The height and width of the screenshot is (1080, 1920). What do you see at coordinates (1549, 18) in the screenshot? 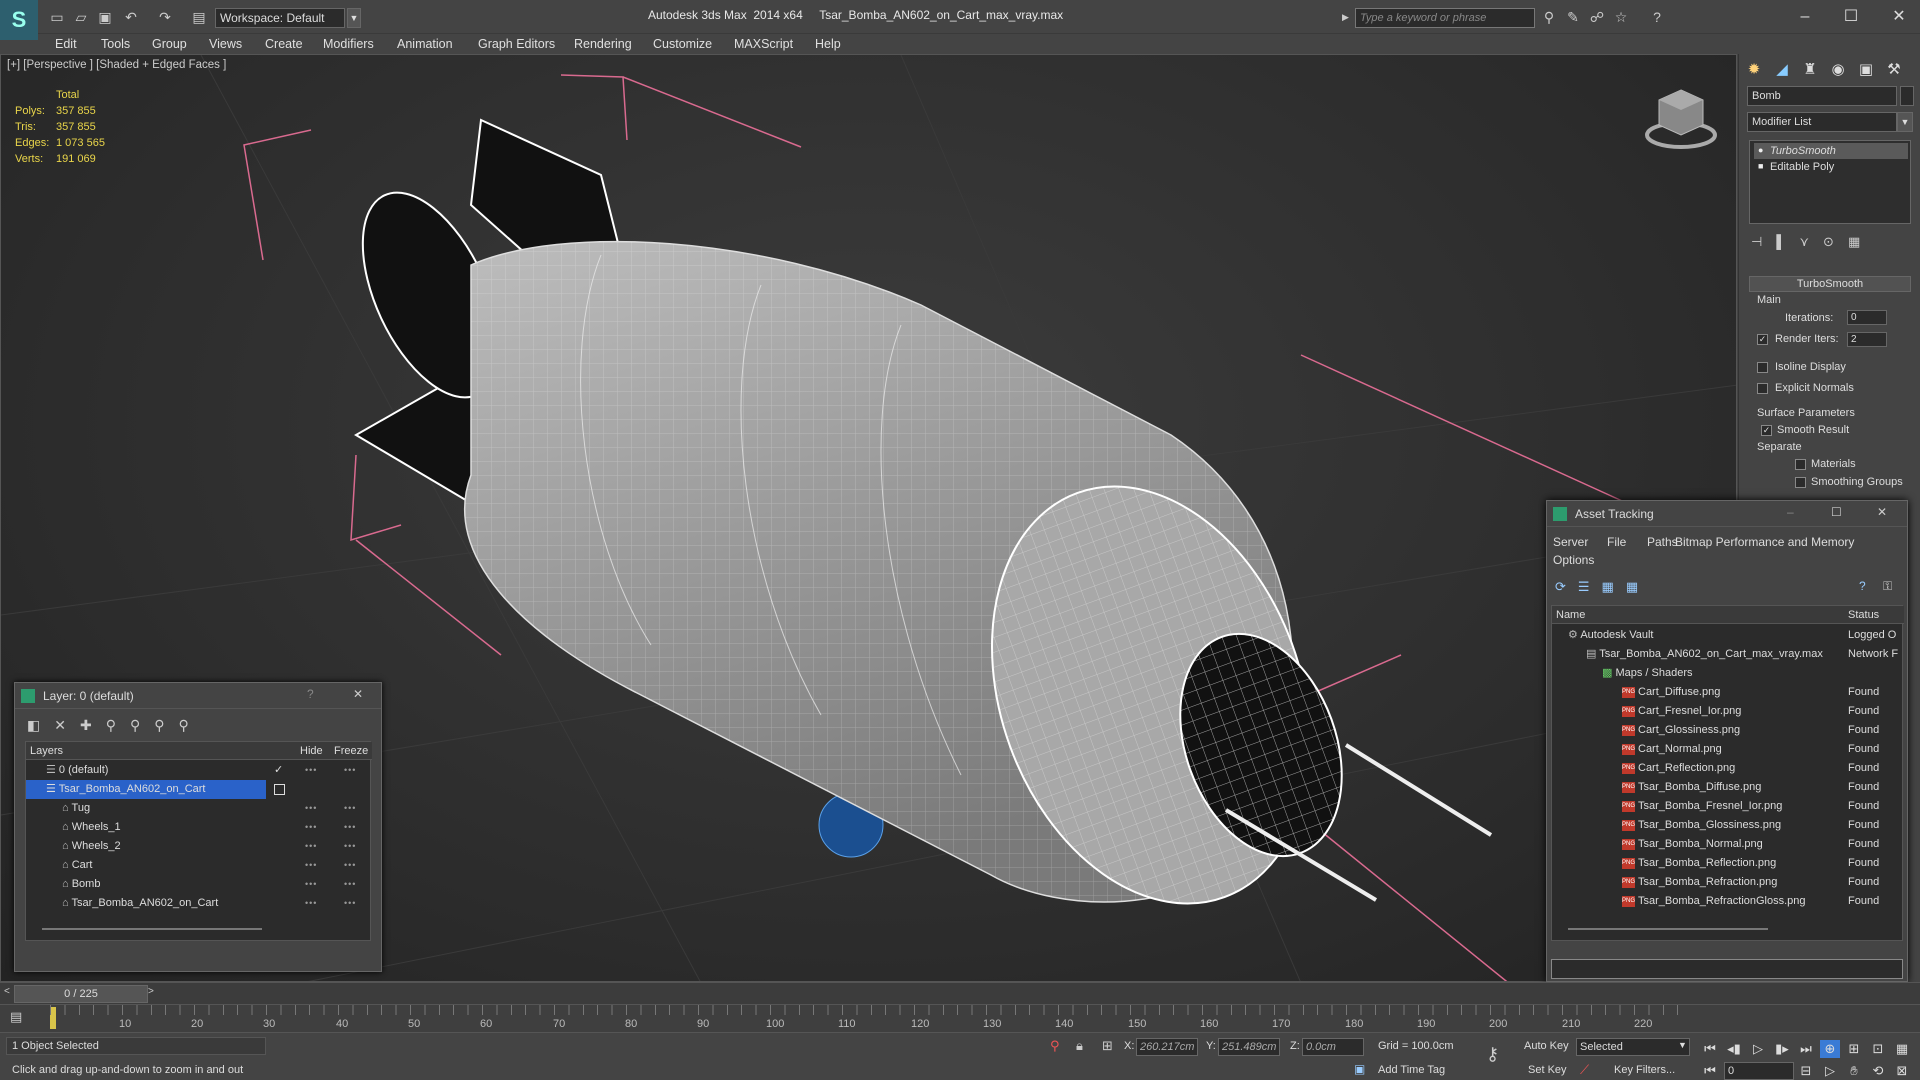
I see `binoculars-icon: ⚲` at bounding box center [1549, 18].